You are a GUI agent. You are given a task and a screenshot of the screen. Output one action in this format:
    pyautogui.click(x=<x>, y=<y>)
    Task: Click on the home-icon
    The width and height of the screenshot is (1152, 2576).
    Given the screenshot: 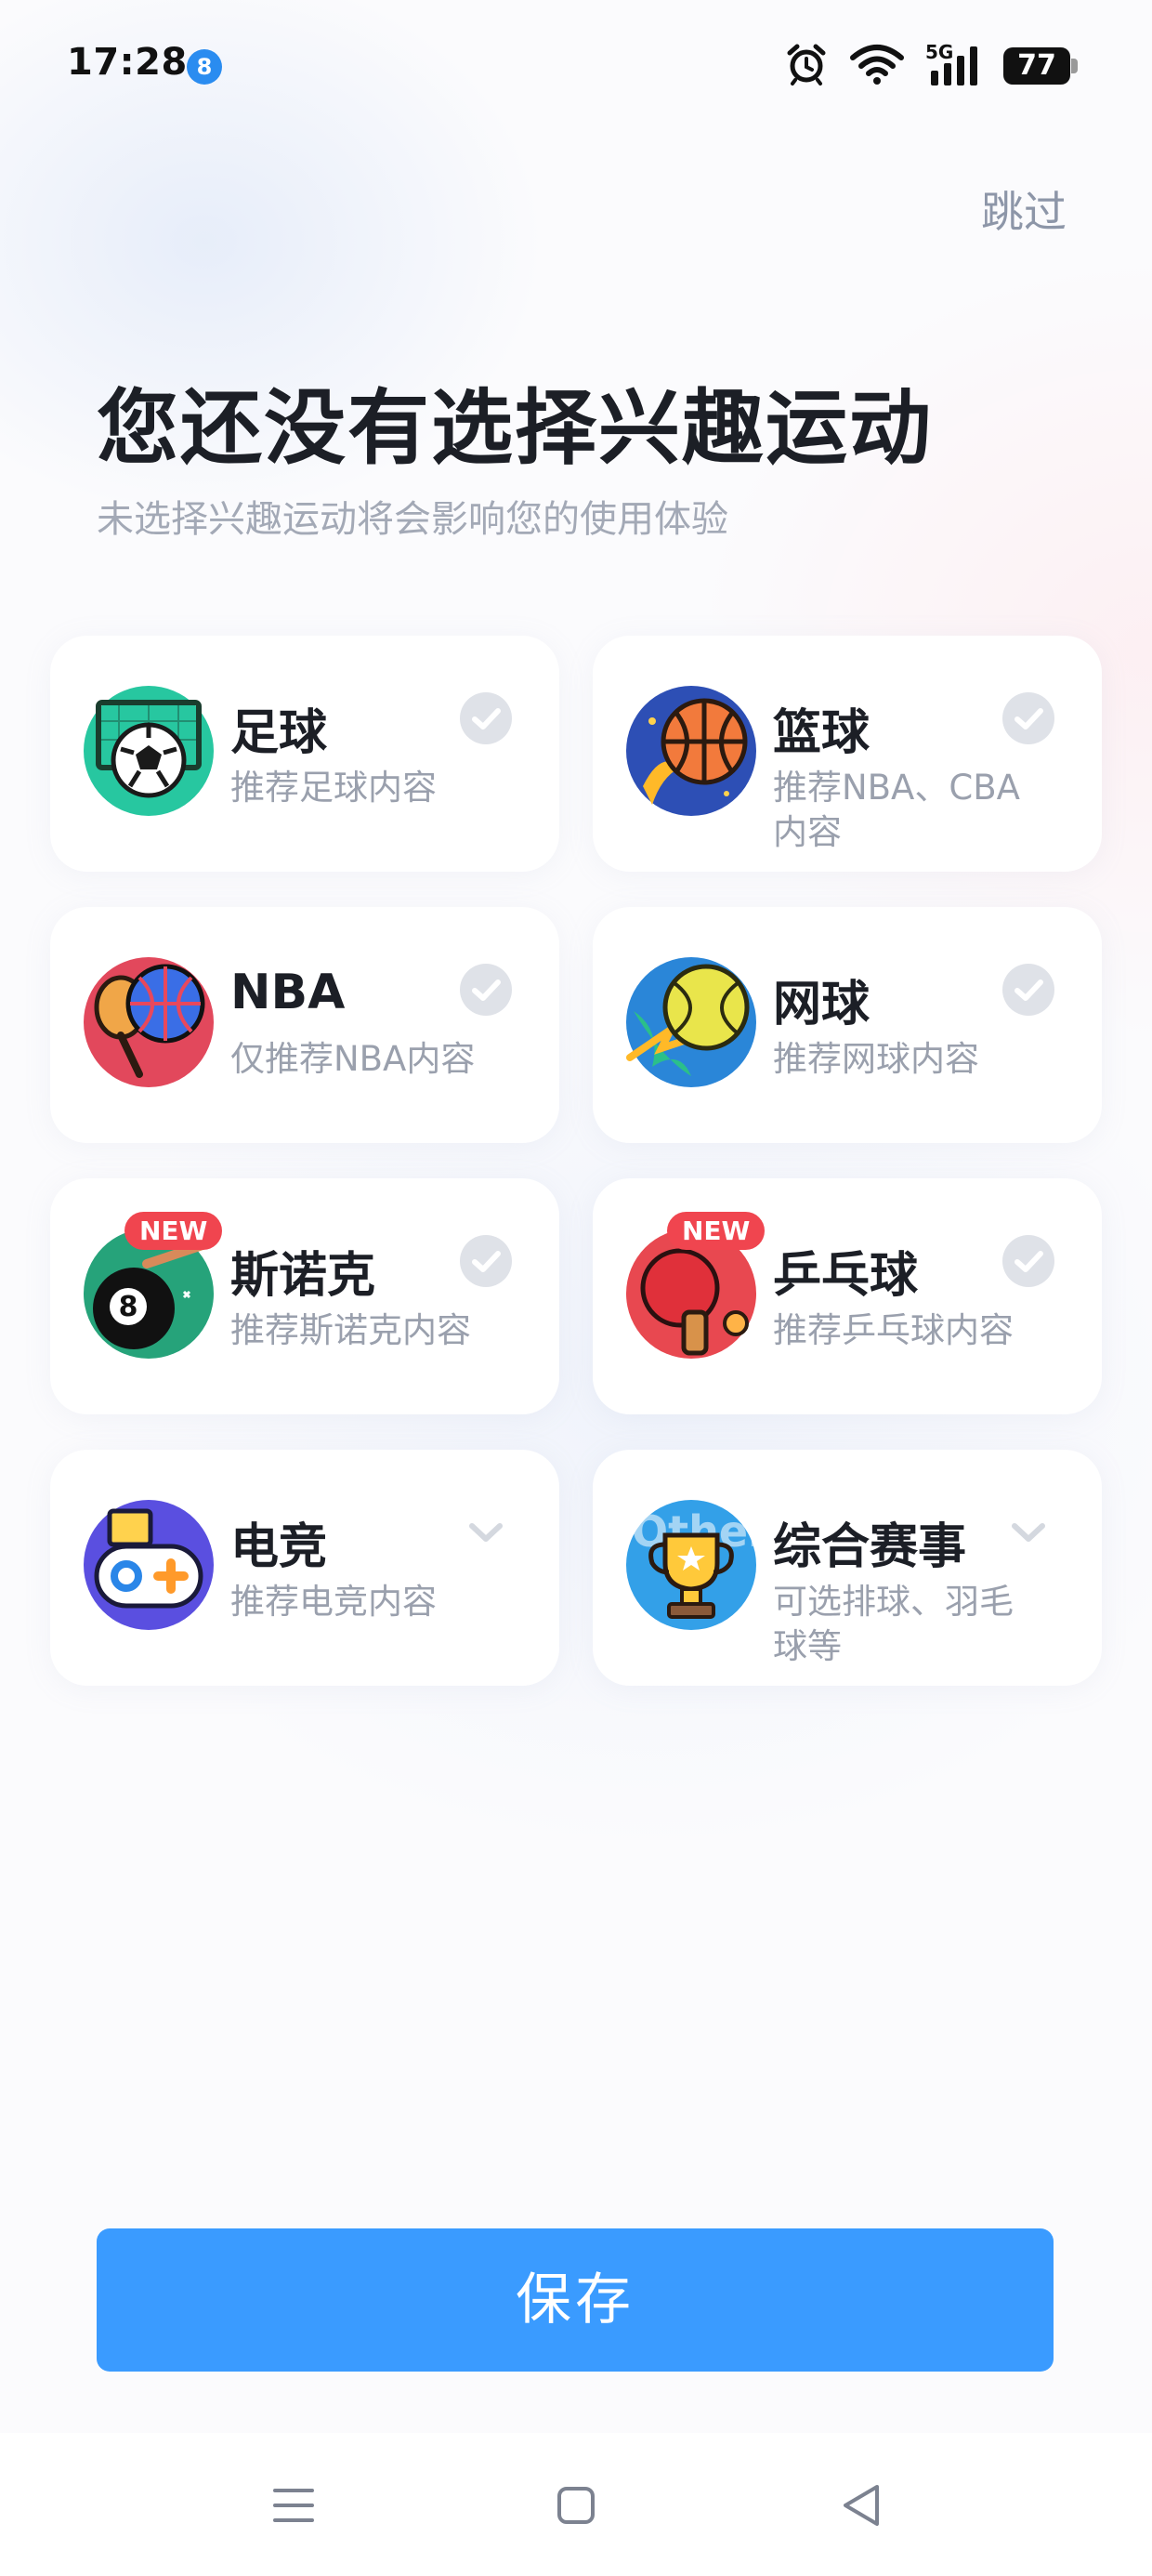 What is the action you would take?
    pyautogui.click(x=576, y=2505)
    